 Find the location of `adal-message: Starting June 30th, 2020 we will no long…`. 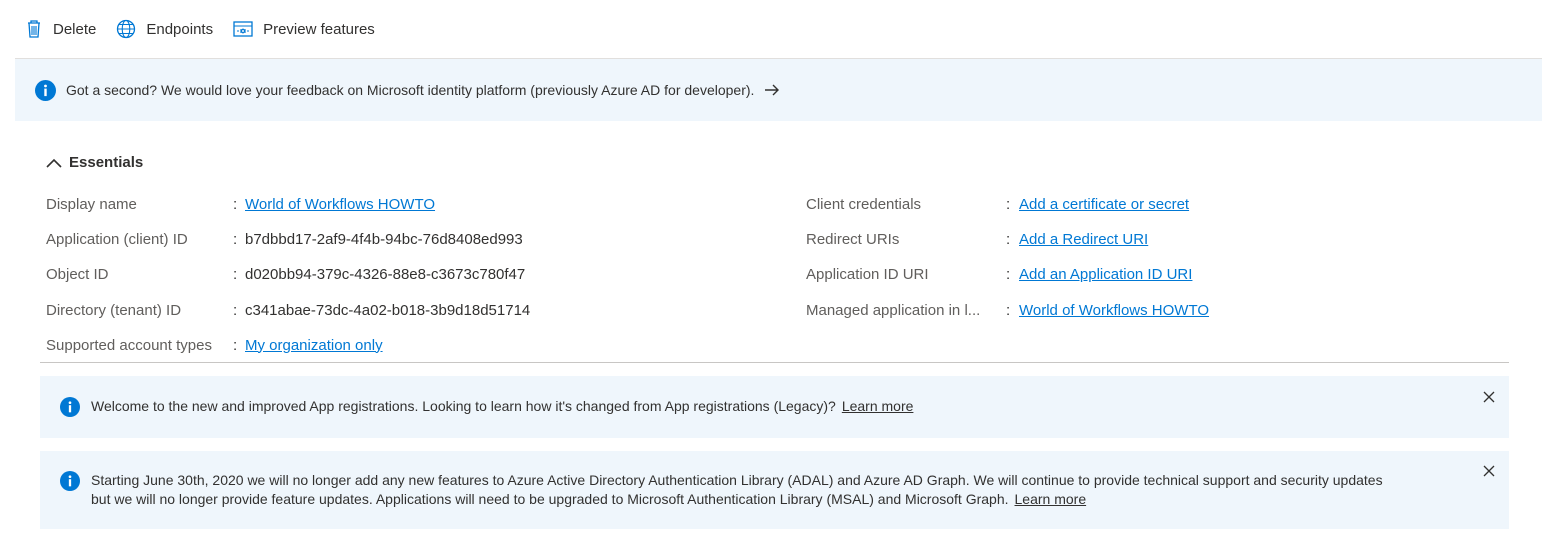

adal-message: Starting June 30th, 2020 we will no long… is located at coordinates (791, 490).